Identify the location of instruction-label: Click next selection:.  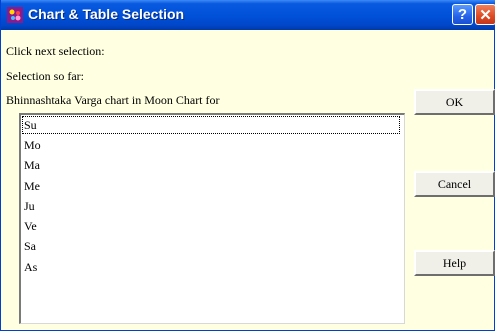
(55, 51).